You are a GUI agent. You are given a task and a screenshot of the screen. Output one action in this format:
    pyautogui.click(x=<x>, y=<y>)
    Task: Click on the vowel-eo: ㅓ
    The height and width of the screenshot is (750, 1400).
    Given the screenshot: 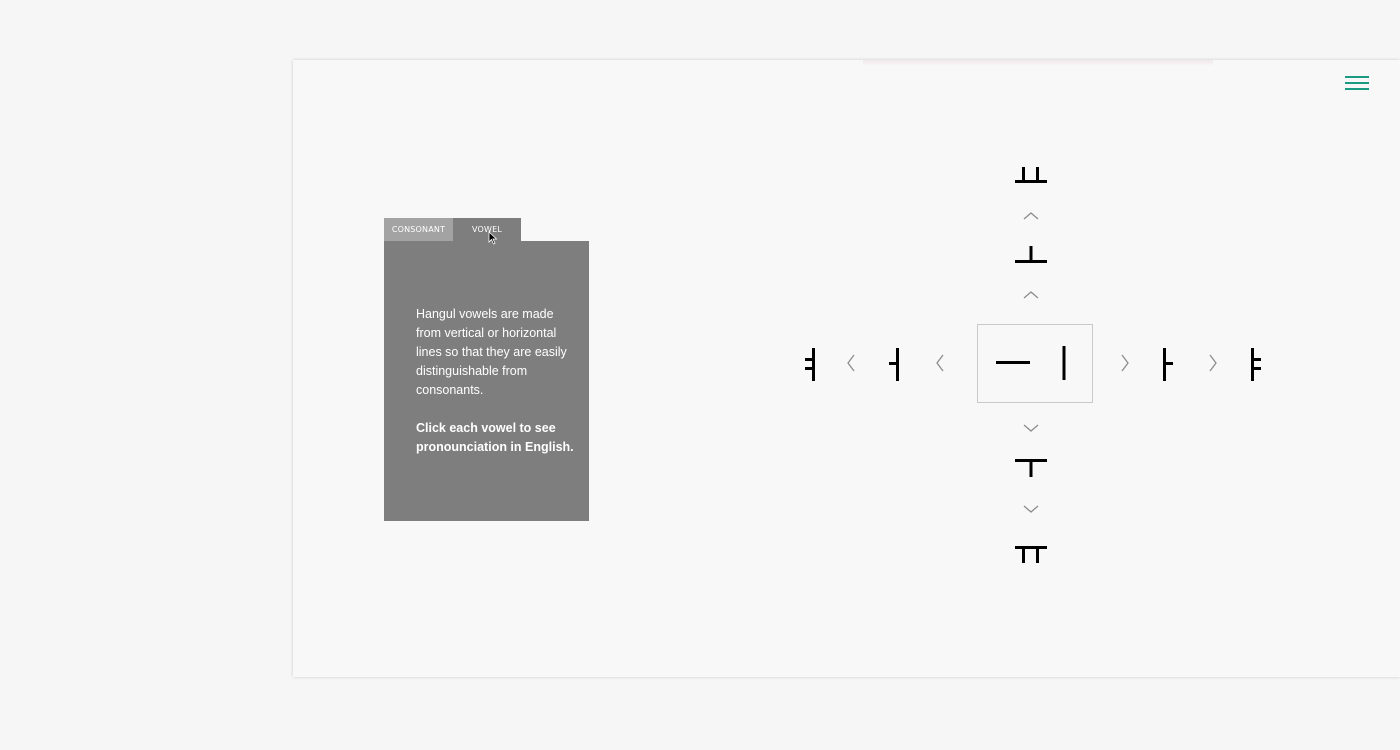 What is the action you would take?
    pyautogui.click(x=894, y=364)
    